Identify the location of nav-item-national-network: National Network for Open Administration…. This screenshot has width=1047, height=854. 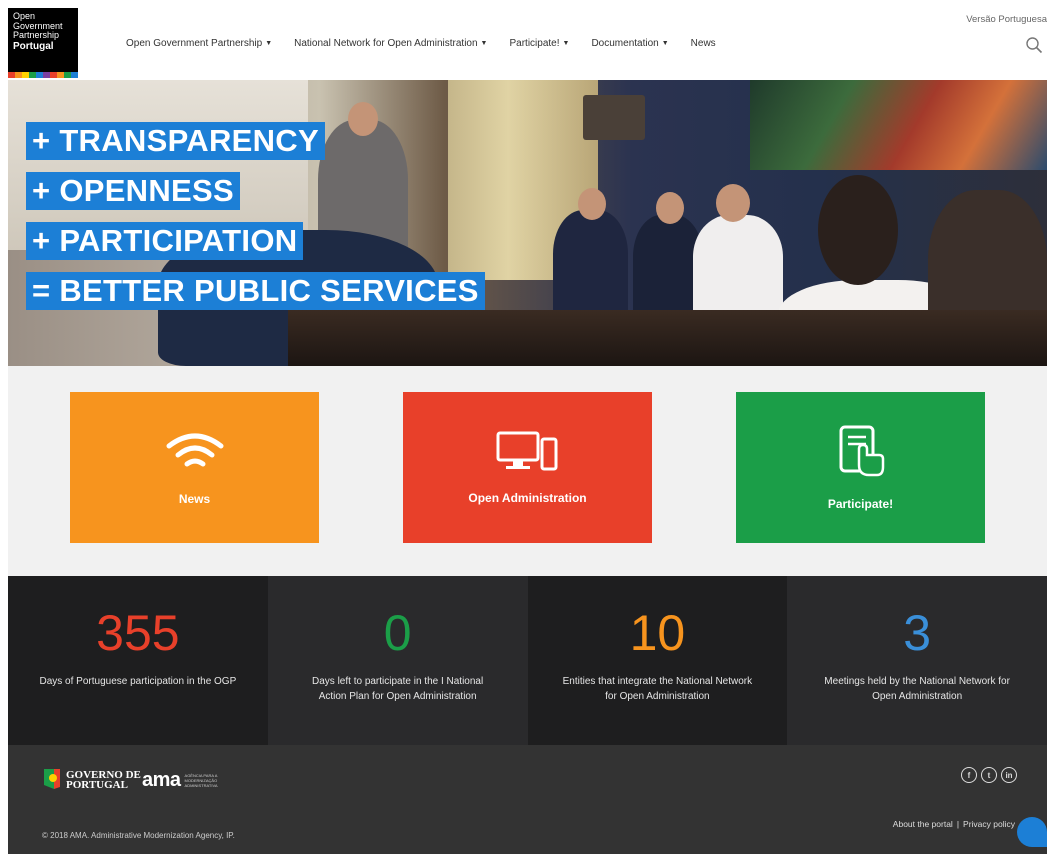
(390, 43).